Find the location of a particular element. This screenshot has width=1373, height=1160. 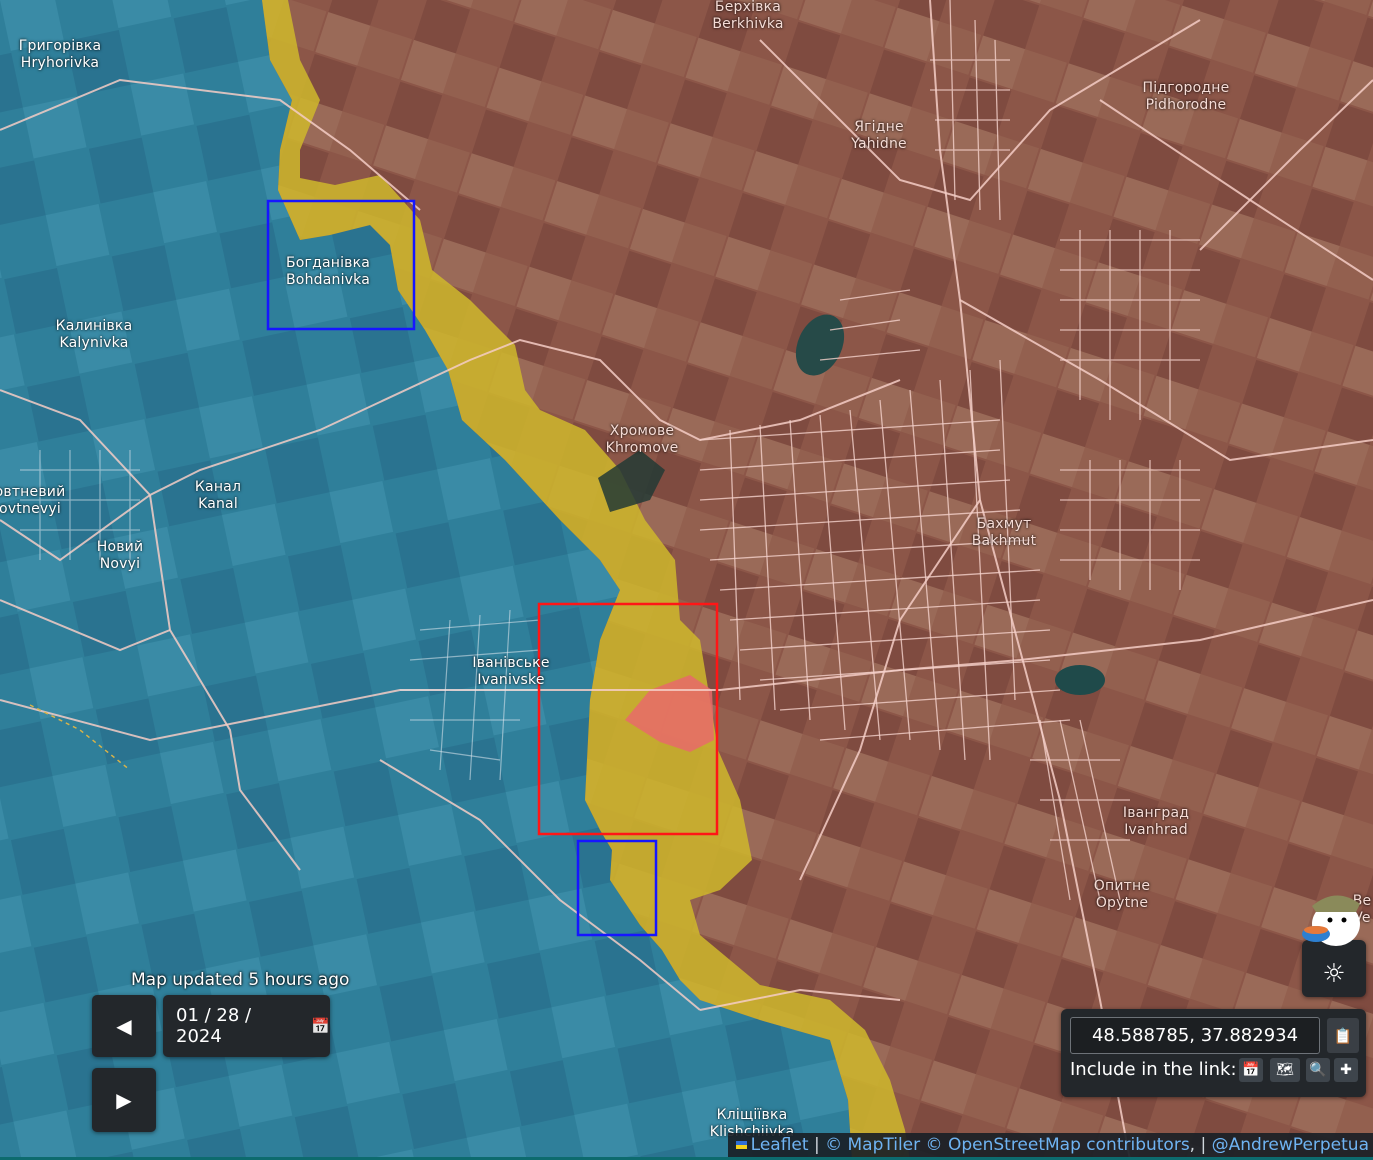

leaflet-link: Leaflet is located at coordinates (780, 1145).